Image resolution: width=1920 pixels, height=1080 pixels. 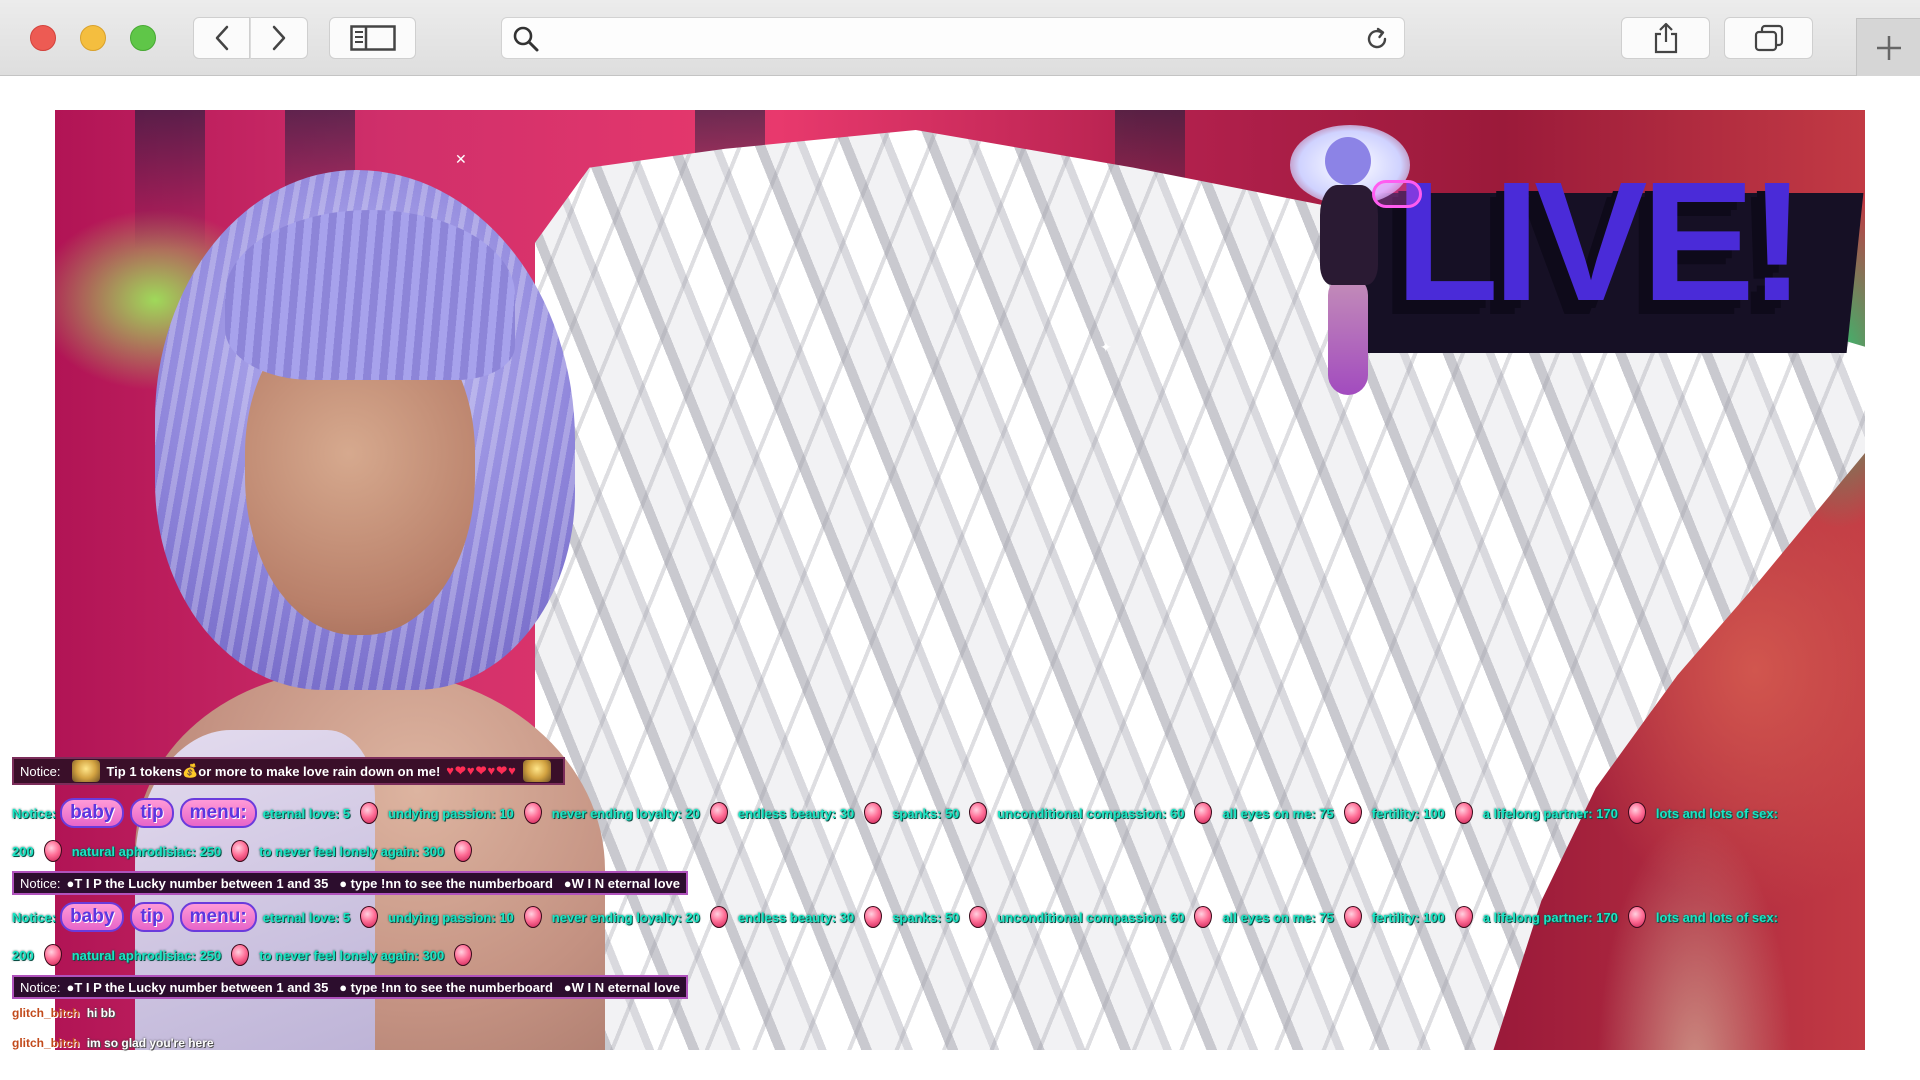 I want to click on close-window-button, so click(x=43, y=38).